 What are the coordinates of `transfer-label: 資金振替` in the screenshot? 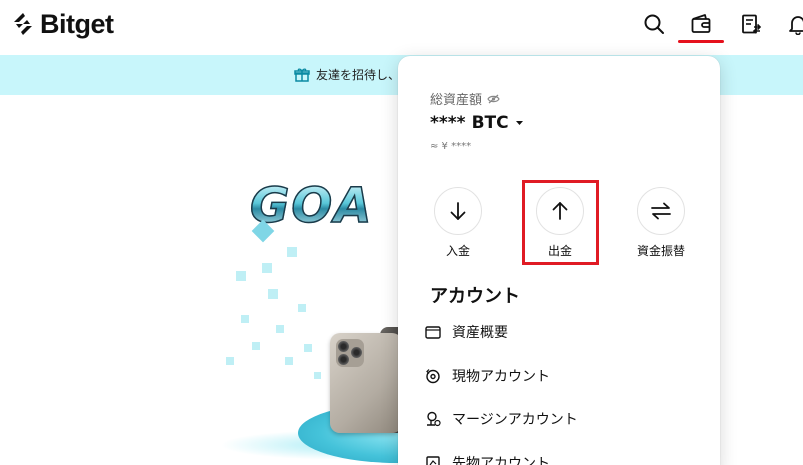 It's located at (660, 251).